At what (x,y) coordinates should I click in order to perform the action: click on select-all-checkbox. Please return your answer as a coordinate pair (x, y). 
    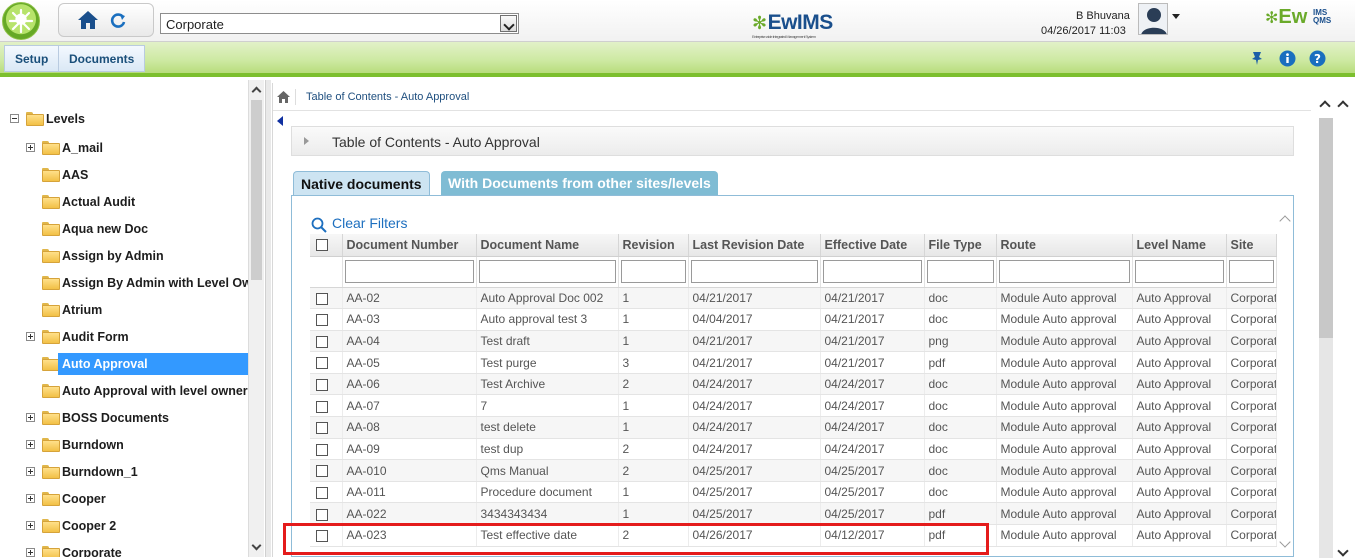
    Looking at the image, I should click on (322, 245).